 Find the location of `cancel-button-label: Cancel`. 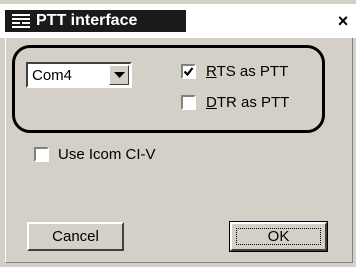

cancel-button-label: Cancel is located at coordinates (75, 236).